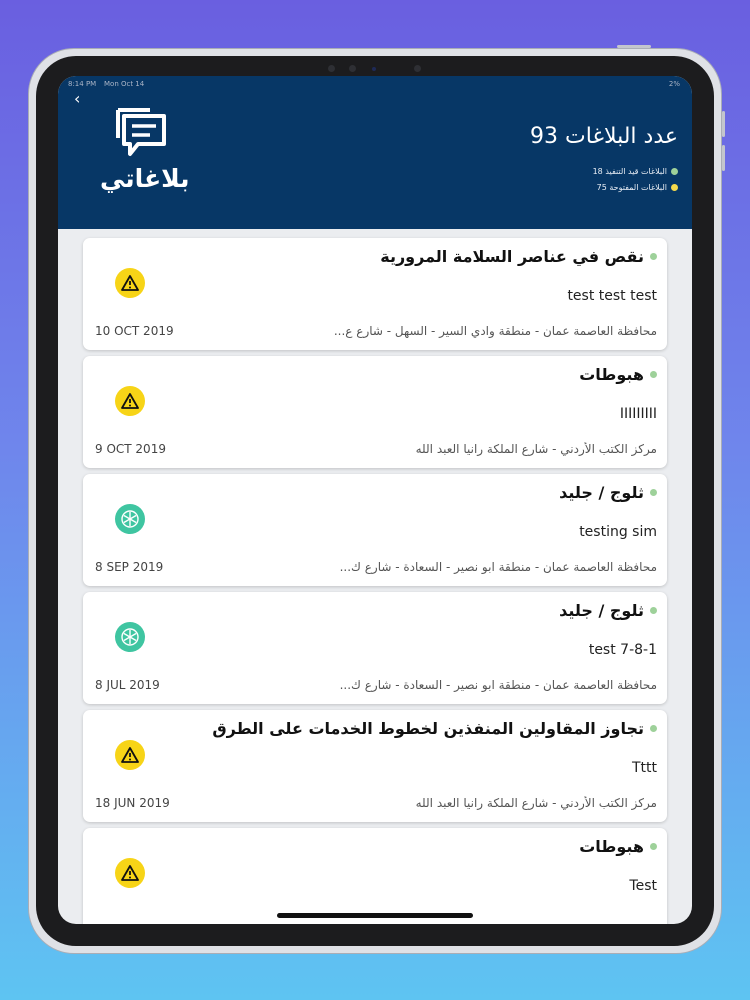 The height and width of the screenshot is (1000, 750). What do you see at coordinates (375, 915) in the screenshot?
I see `home-indicator` at bounding box center [375, 915].